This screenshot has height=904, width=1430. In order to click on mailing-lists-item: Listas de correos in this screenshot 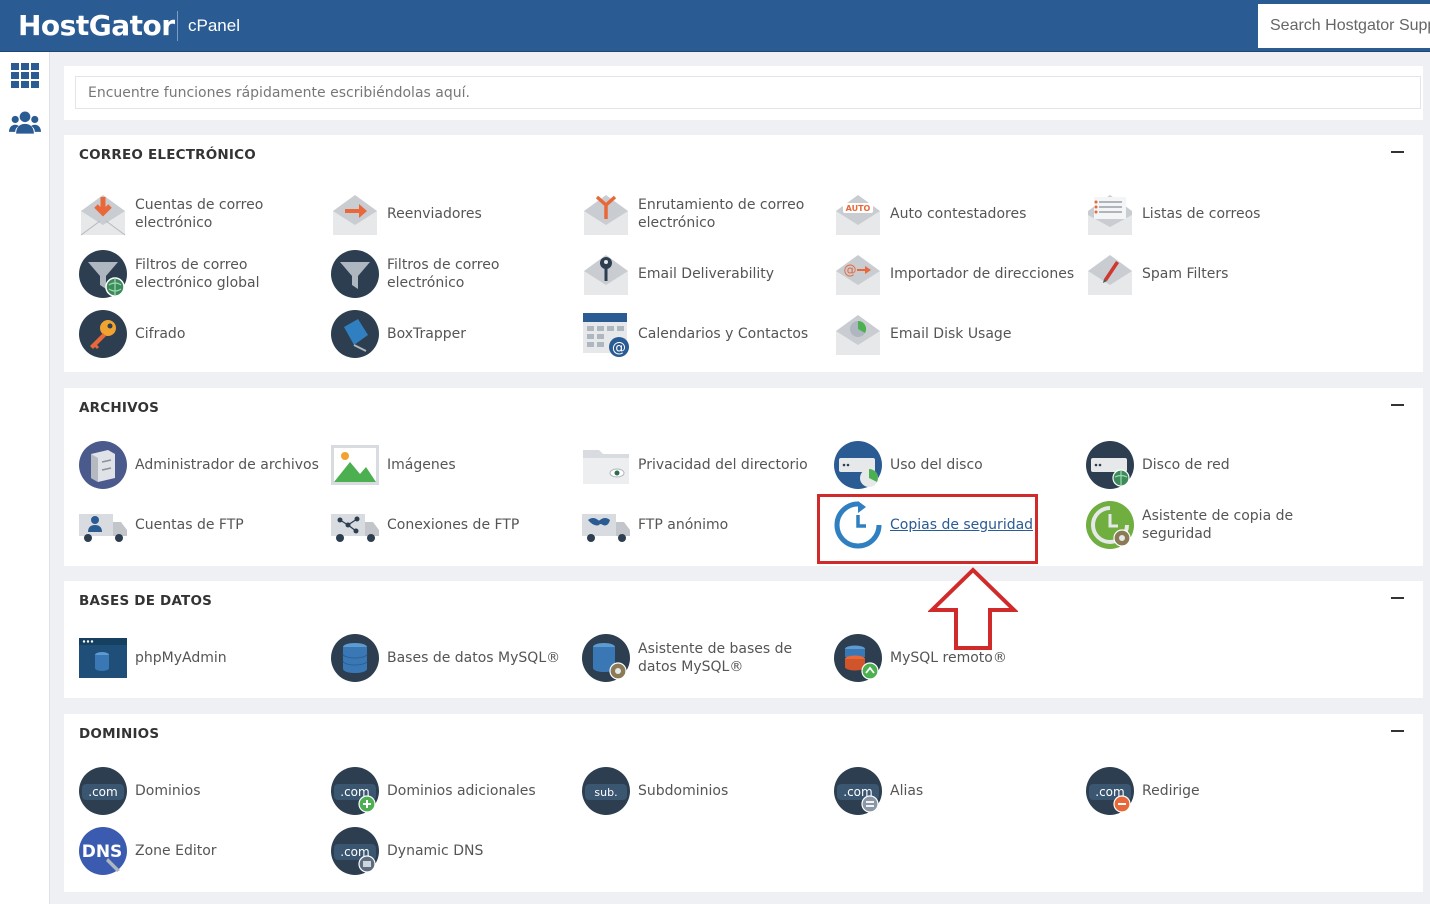, I will do `click(1206, 214)`.